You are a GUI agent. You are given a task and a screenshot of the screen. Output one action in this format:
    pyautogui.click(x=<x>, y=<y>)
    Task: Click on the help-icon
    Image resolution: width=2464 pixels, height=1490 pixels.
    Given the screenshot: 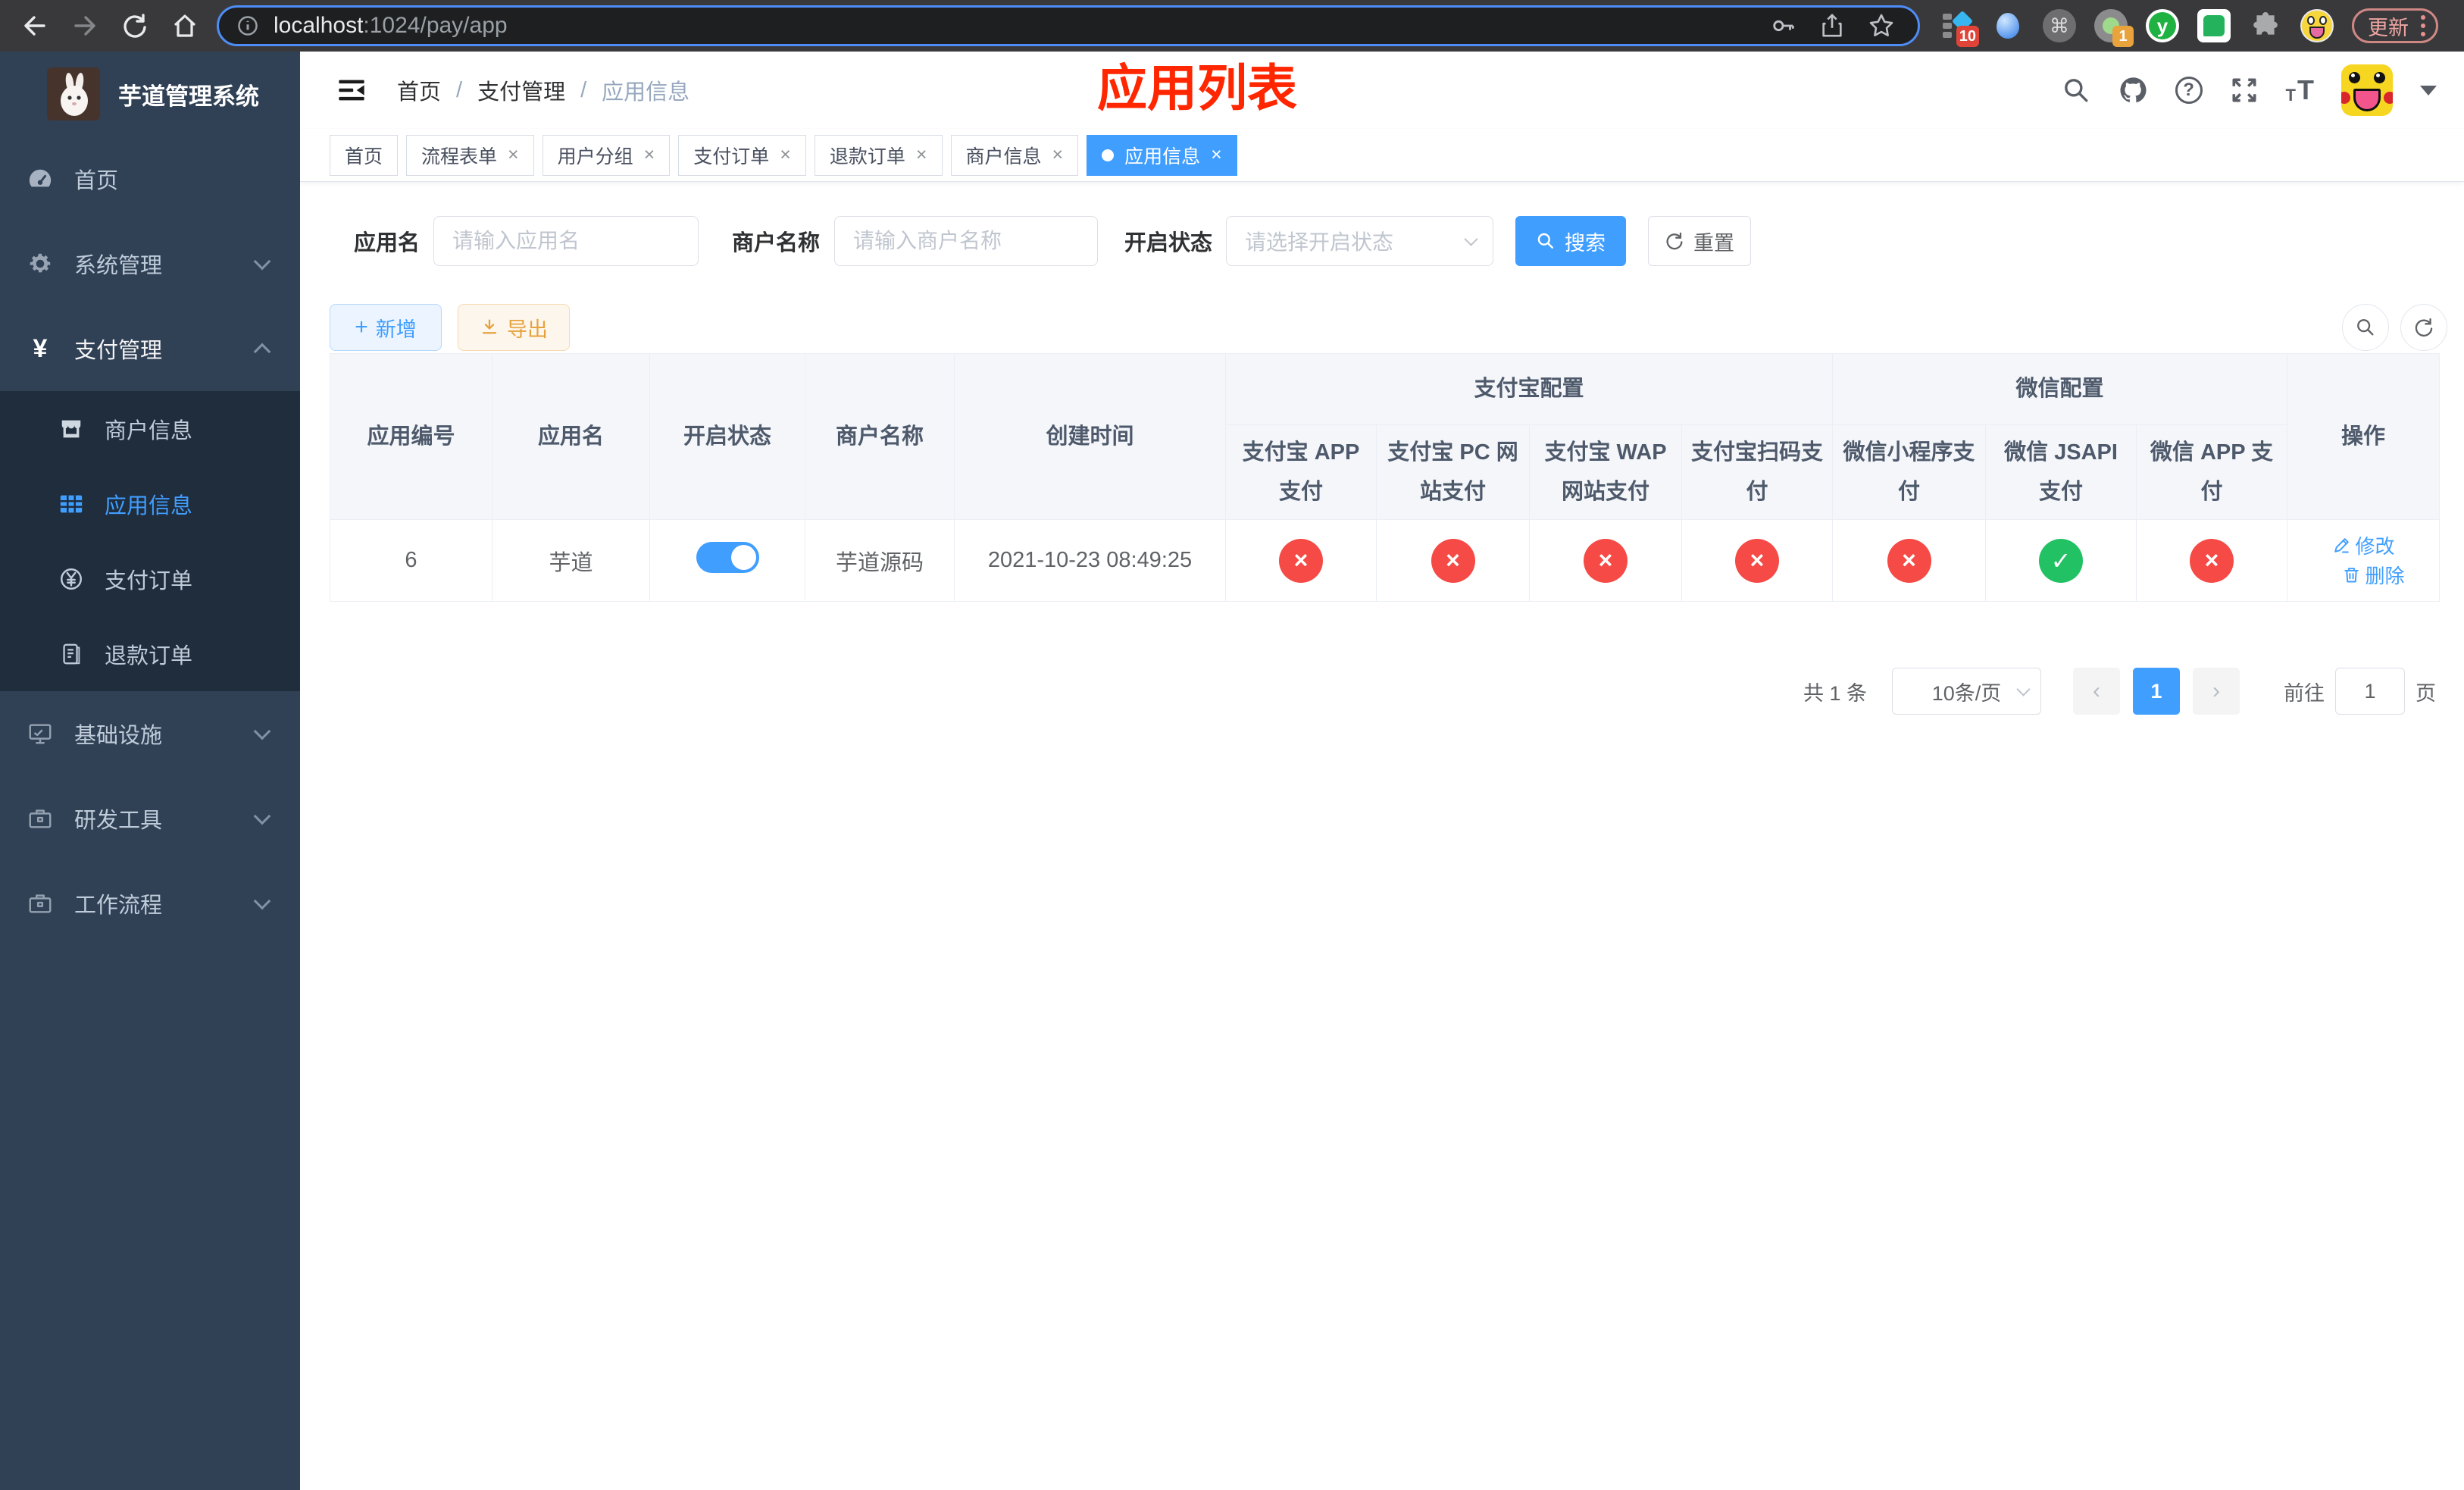 What is the action you would take?
    pyautogui.click(x=2189, y=90)
    